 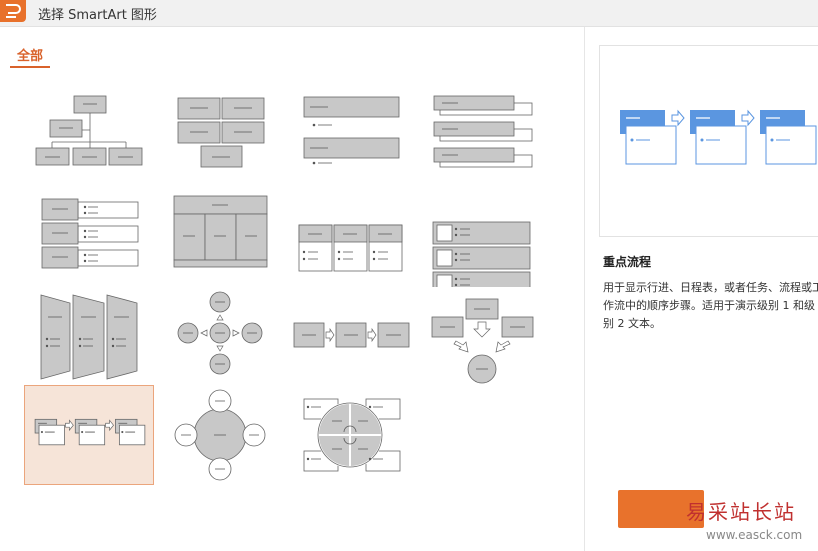 What do you see at coordinates (219, 137) in the screenshot?
I see `smartart-block-list` at bounding box center [219, 137].